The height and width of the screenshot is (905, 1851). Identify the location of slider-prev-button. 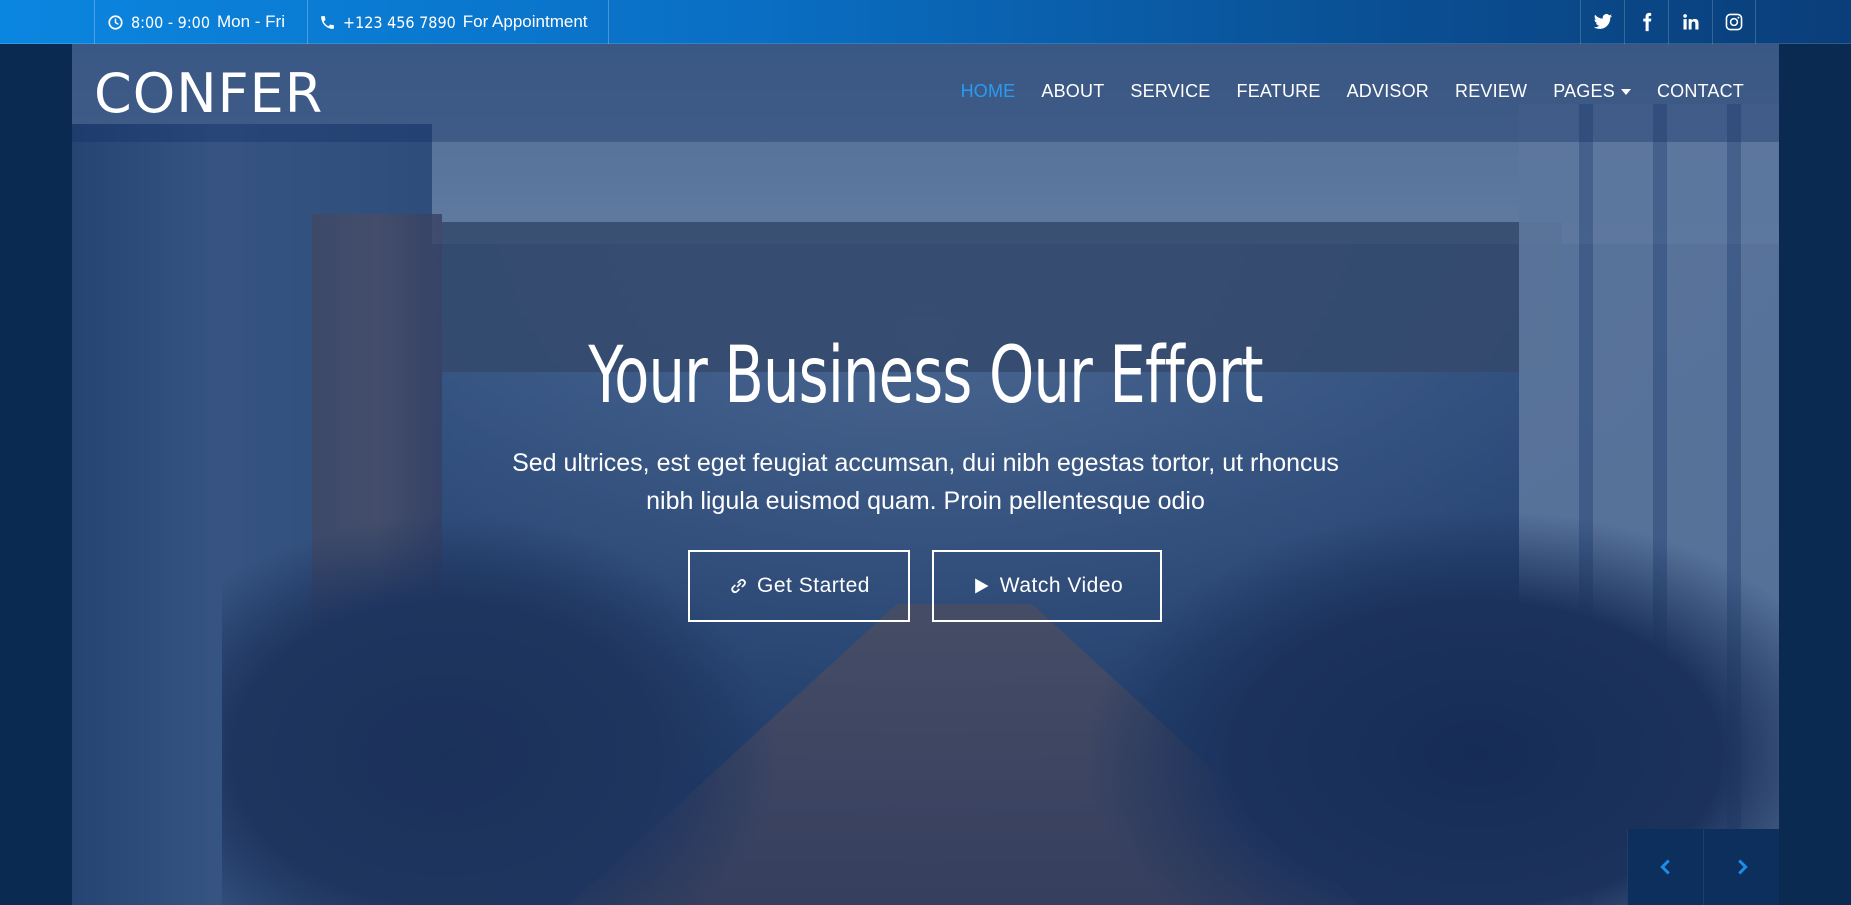
(1665, 867).